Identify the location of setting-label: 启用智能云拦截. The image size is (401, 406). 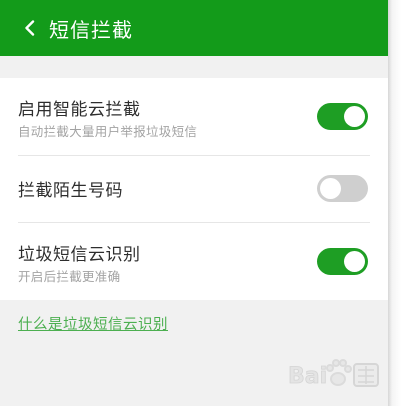
(79, 110).